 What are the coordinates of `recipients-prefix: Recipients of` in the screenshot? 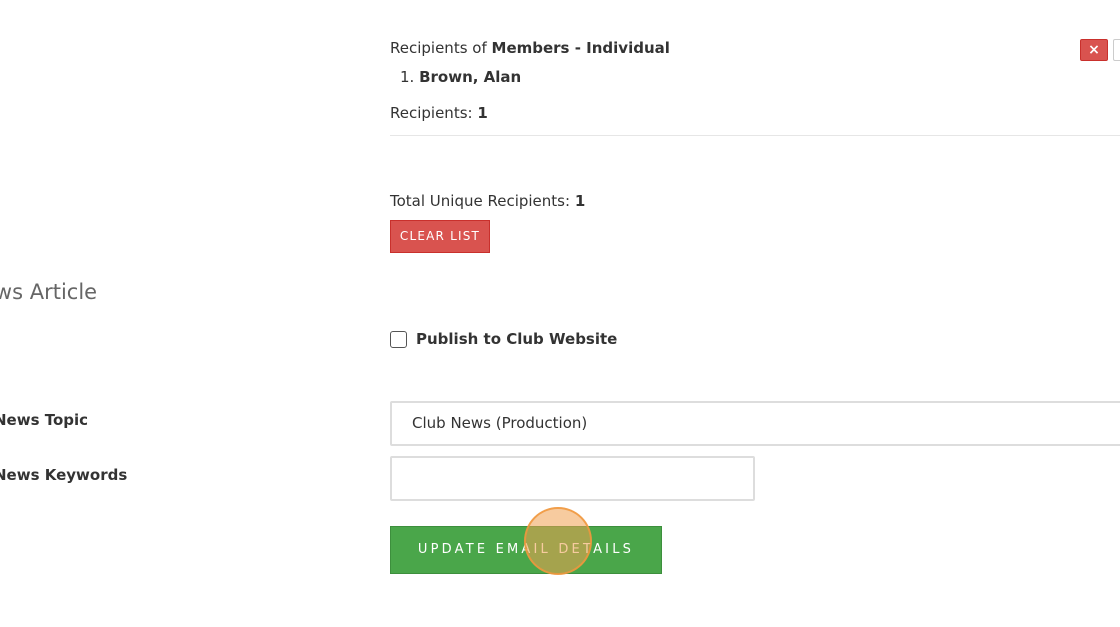 It's located at (441, 48).